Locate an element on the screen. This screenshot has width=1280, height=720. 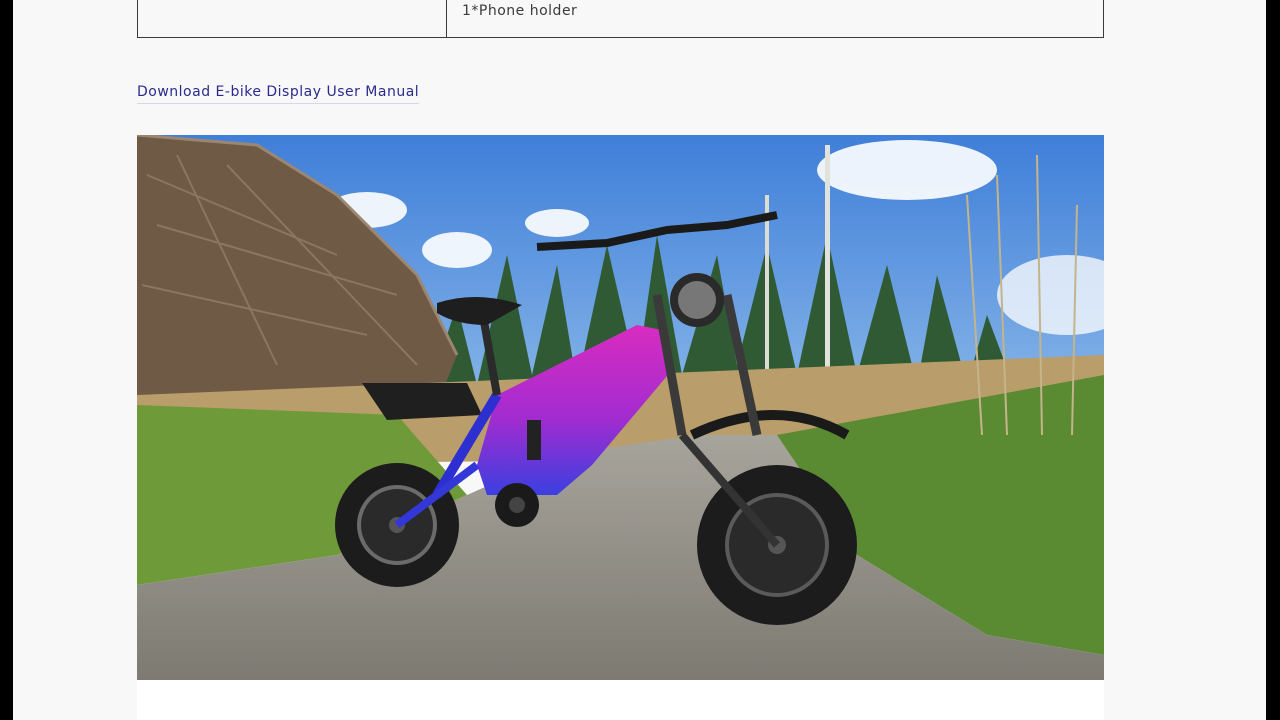
download-manual-link: Download E-bike Display User Manual is located at coordinates (278, 94).